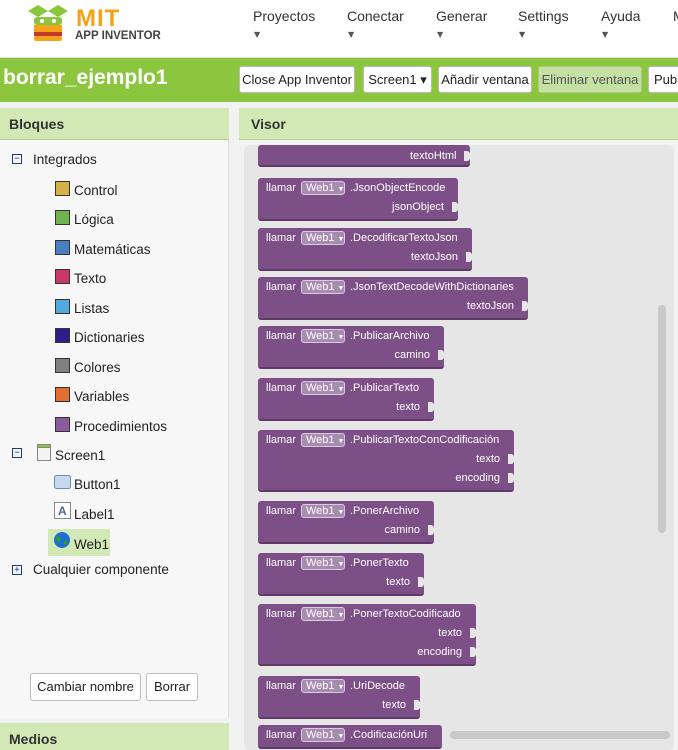  Describe the element at coordinates (62, 365) in the screenshot. I see `colors-swatch-icon` at that location.